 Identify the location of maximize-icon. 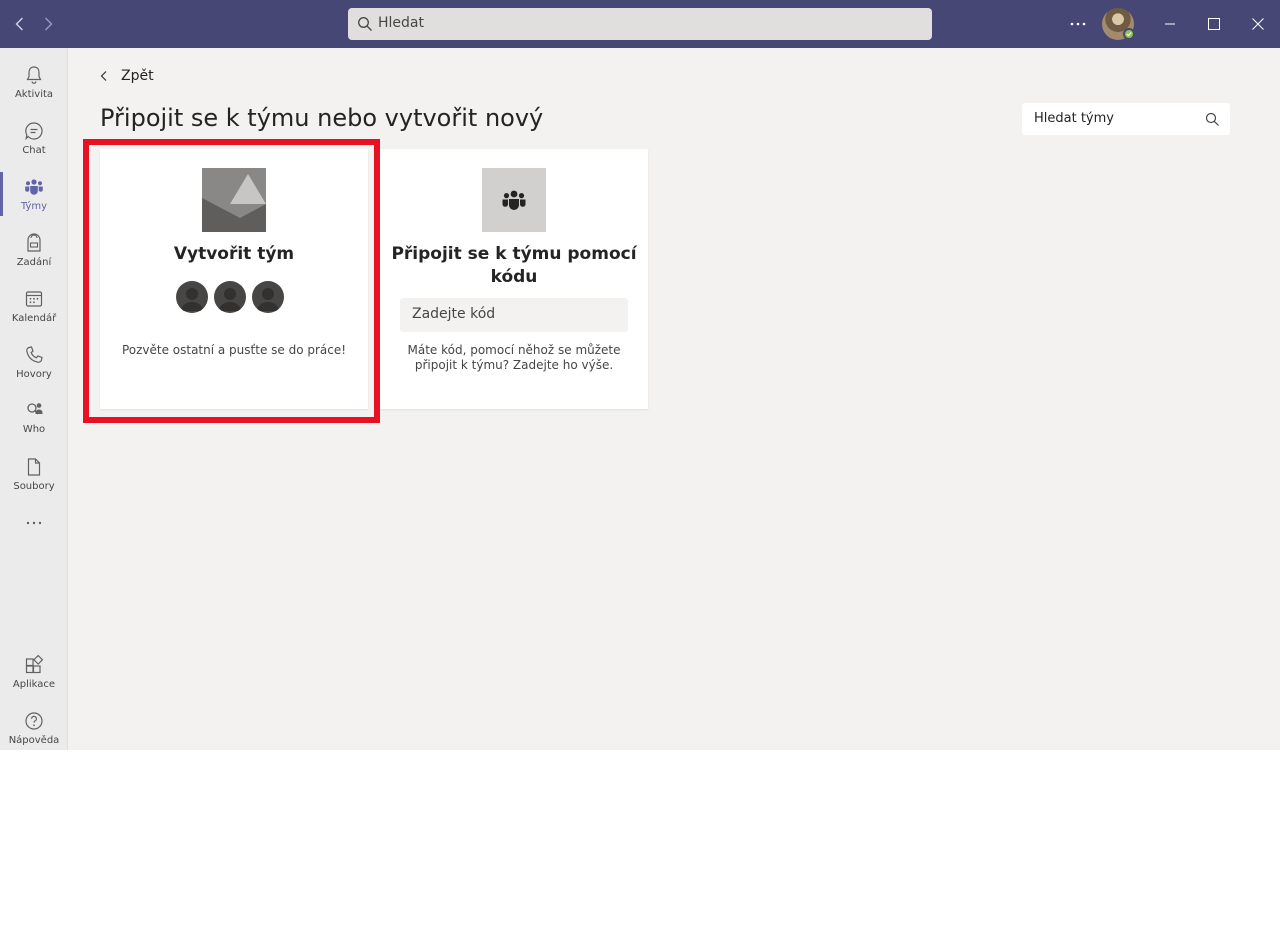
(1214, 24).